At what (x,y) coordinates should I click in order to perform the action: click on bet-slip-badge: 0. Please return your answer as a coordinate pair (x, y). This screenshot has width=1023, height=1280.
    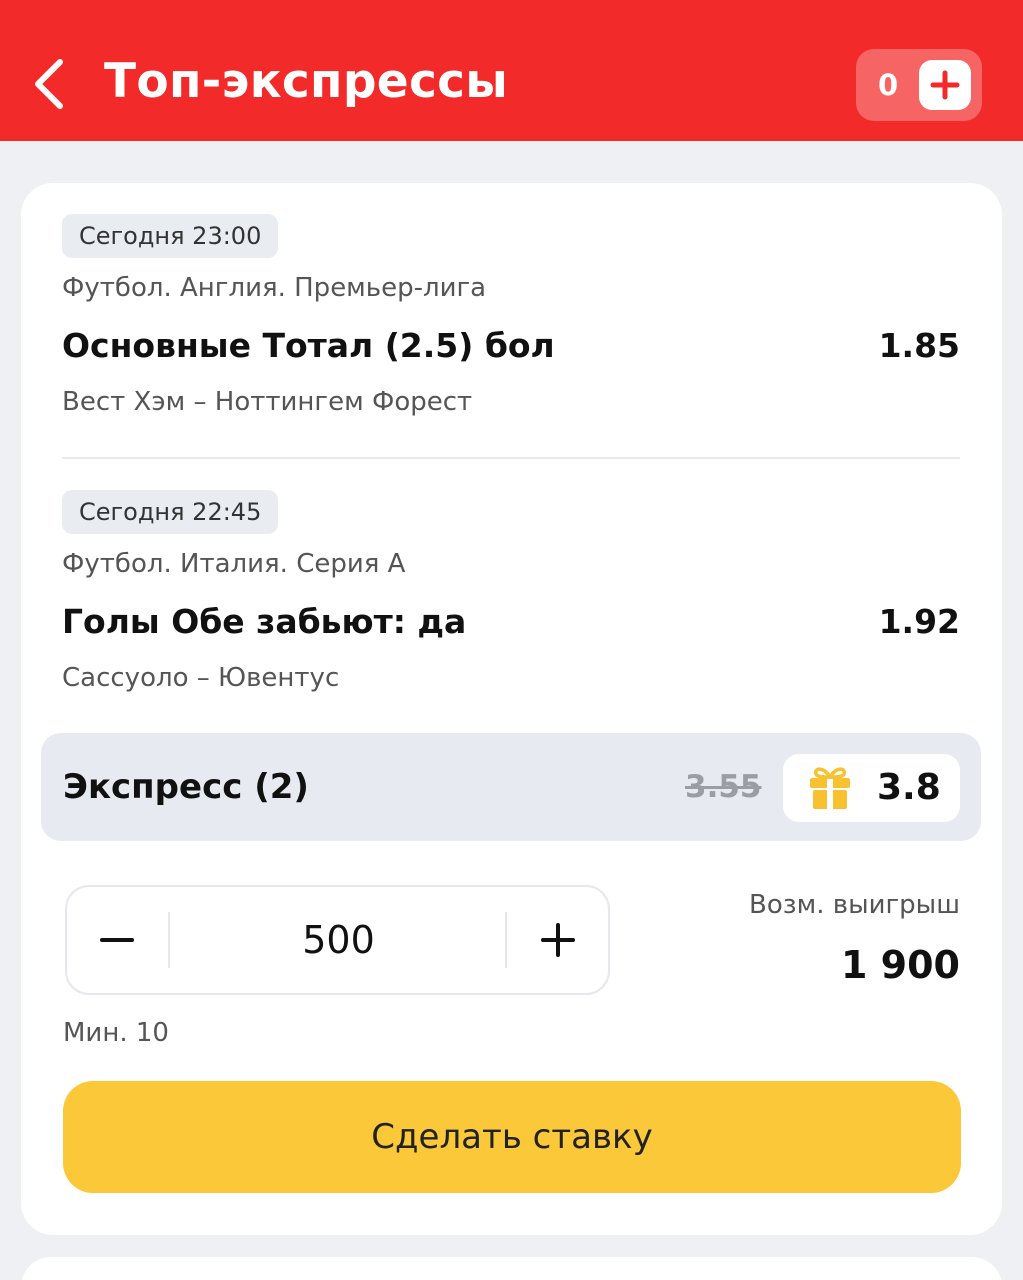
    Looking at the image, I should click on (919, 85).